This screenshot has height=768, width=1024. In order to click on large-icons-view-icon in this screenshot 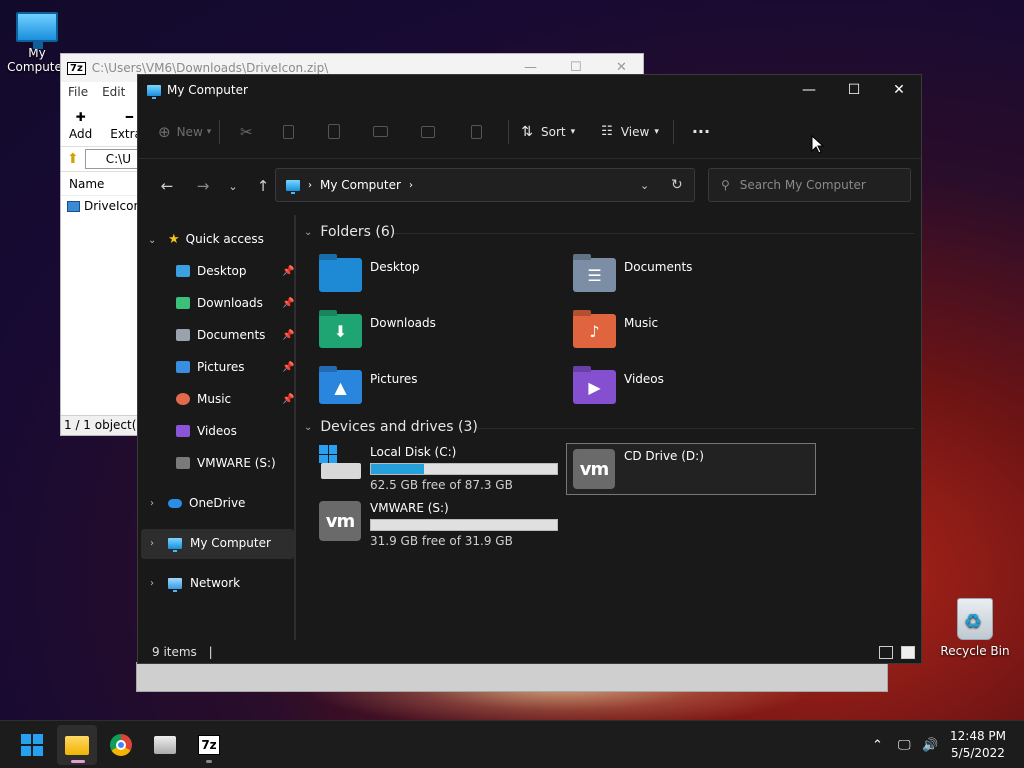, I will do `click(908, 652)`.